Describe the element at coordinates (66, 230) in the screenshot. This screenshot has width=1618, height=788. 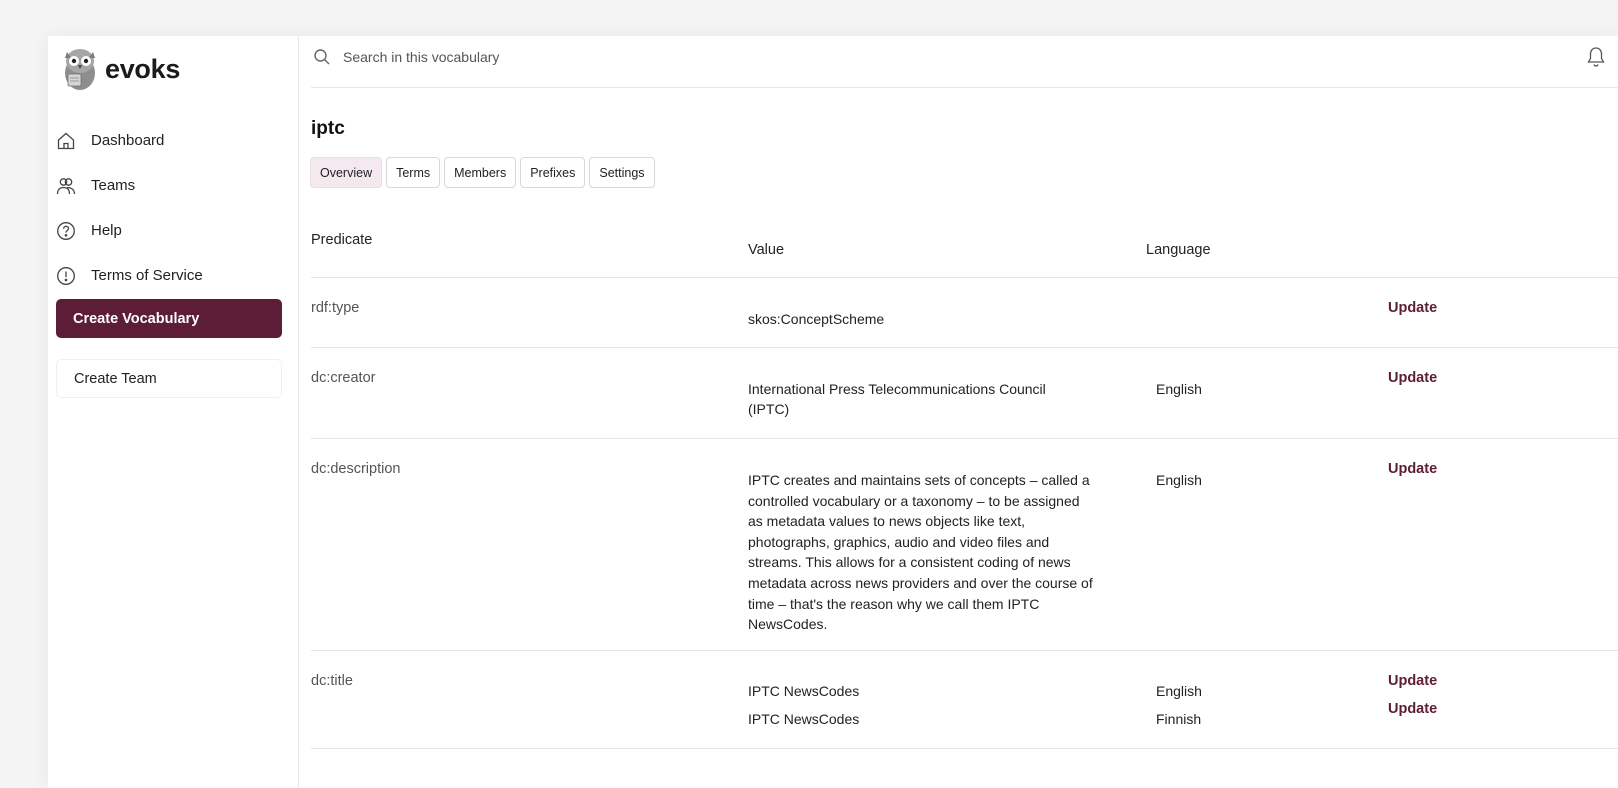
I see `help-icon` at that location.